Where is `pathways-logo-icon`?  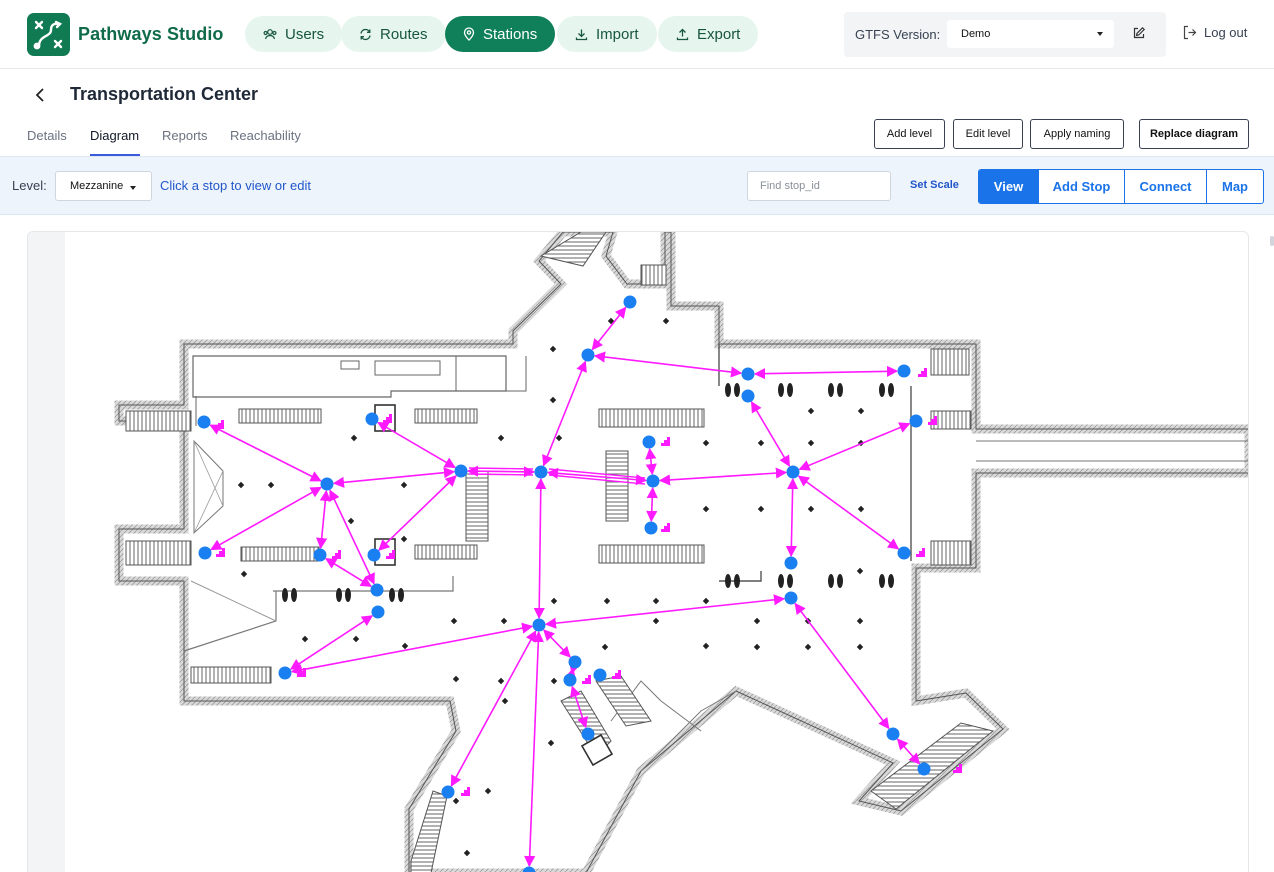 pathways-logo-icon is located at coordinates (48, 34).